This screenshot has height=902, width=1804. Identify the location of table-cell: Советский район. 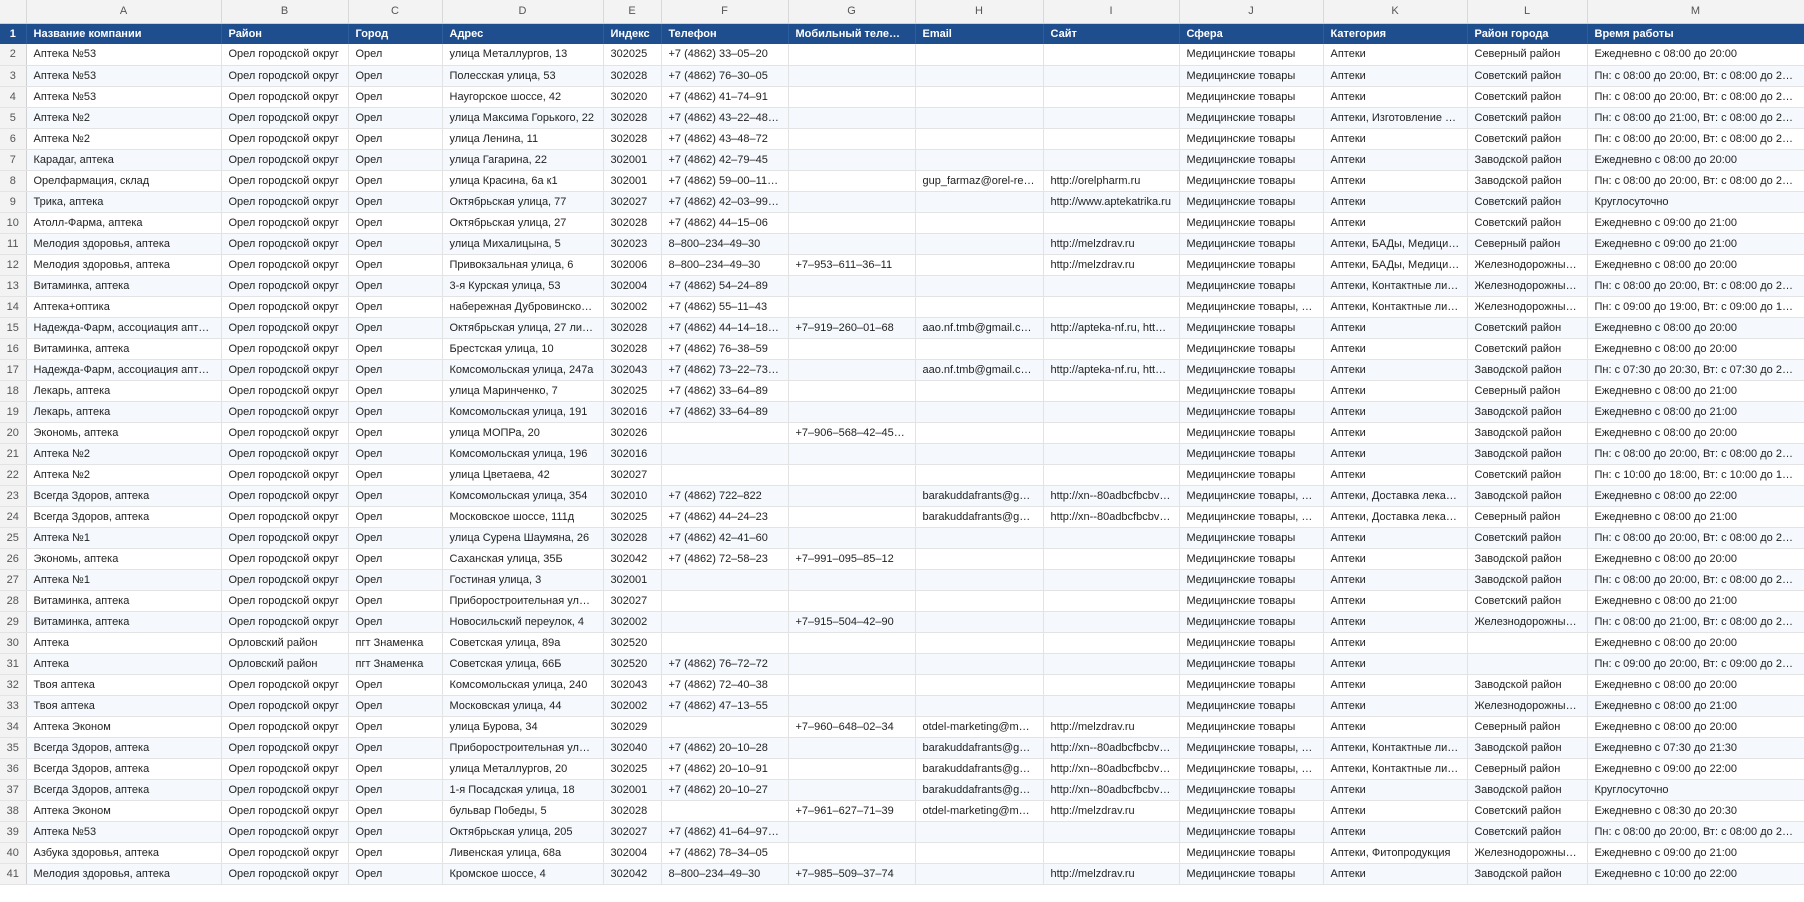
(1527, 601).